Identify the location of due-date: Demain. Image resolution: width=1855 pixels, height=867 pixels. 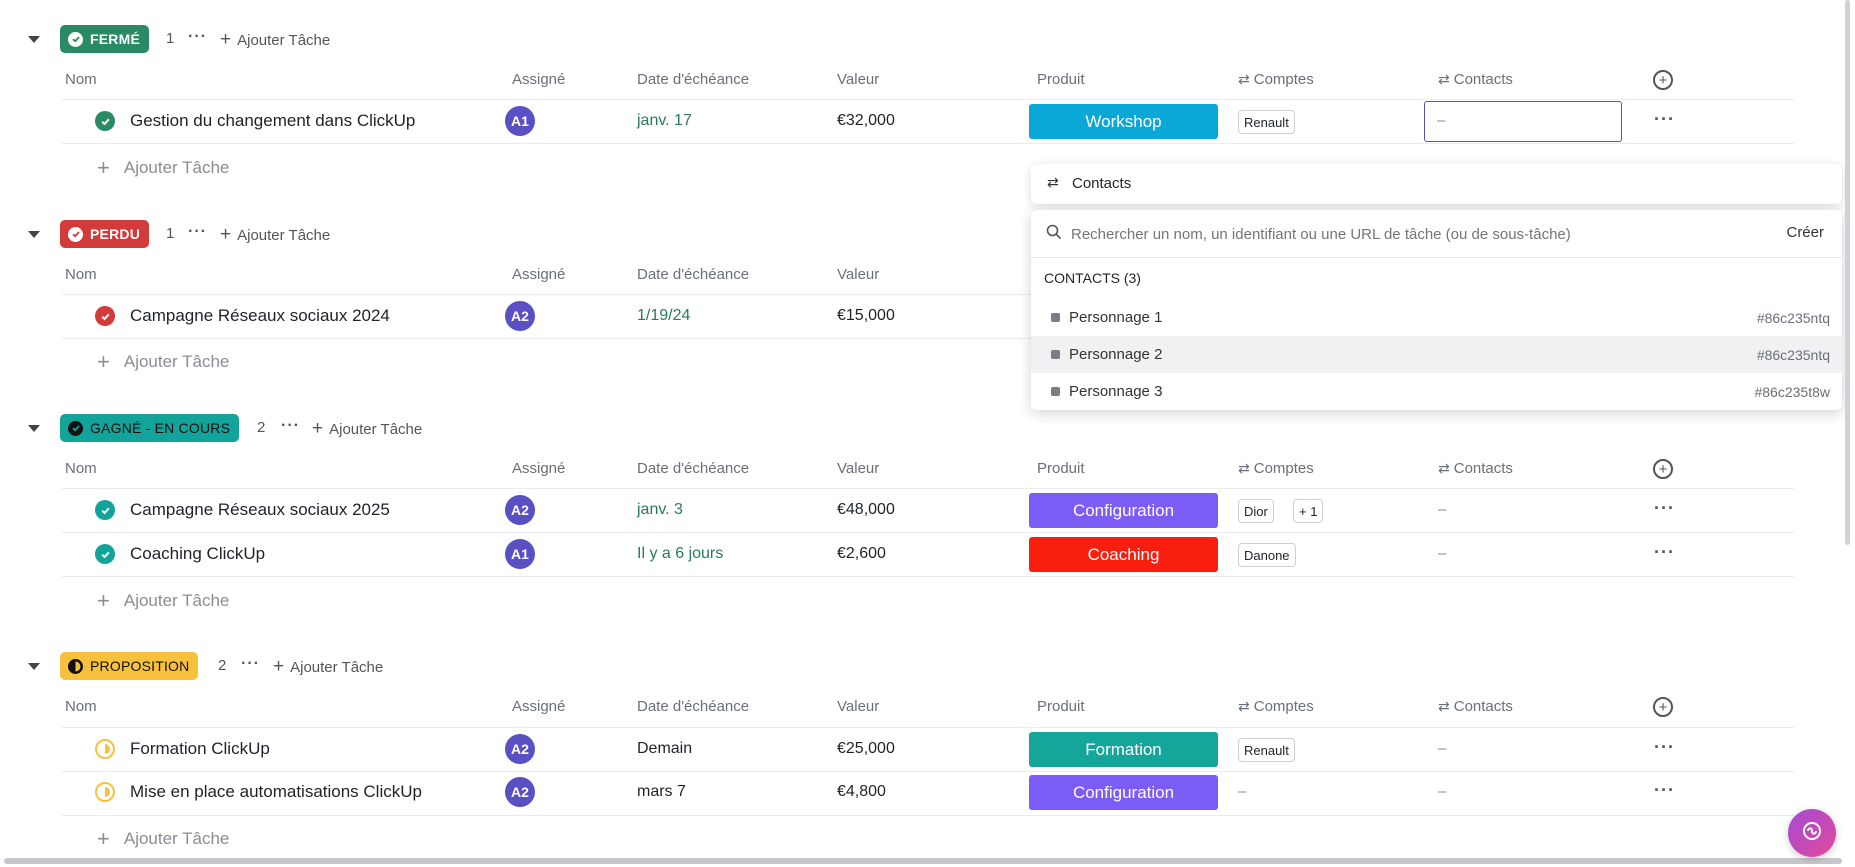
(664, 749).